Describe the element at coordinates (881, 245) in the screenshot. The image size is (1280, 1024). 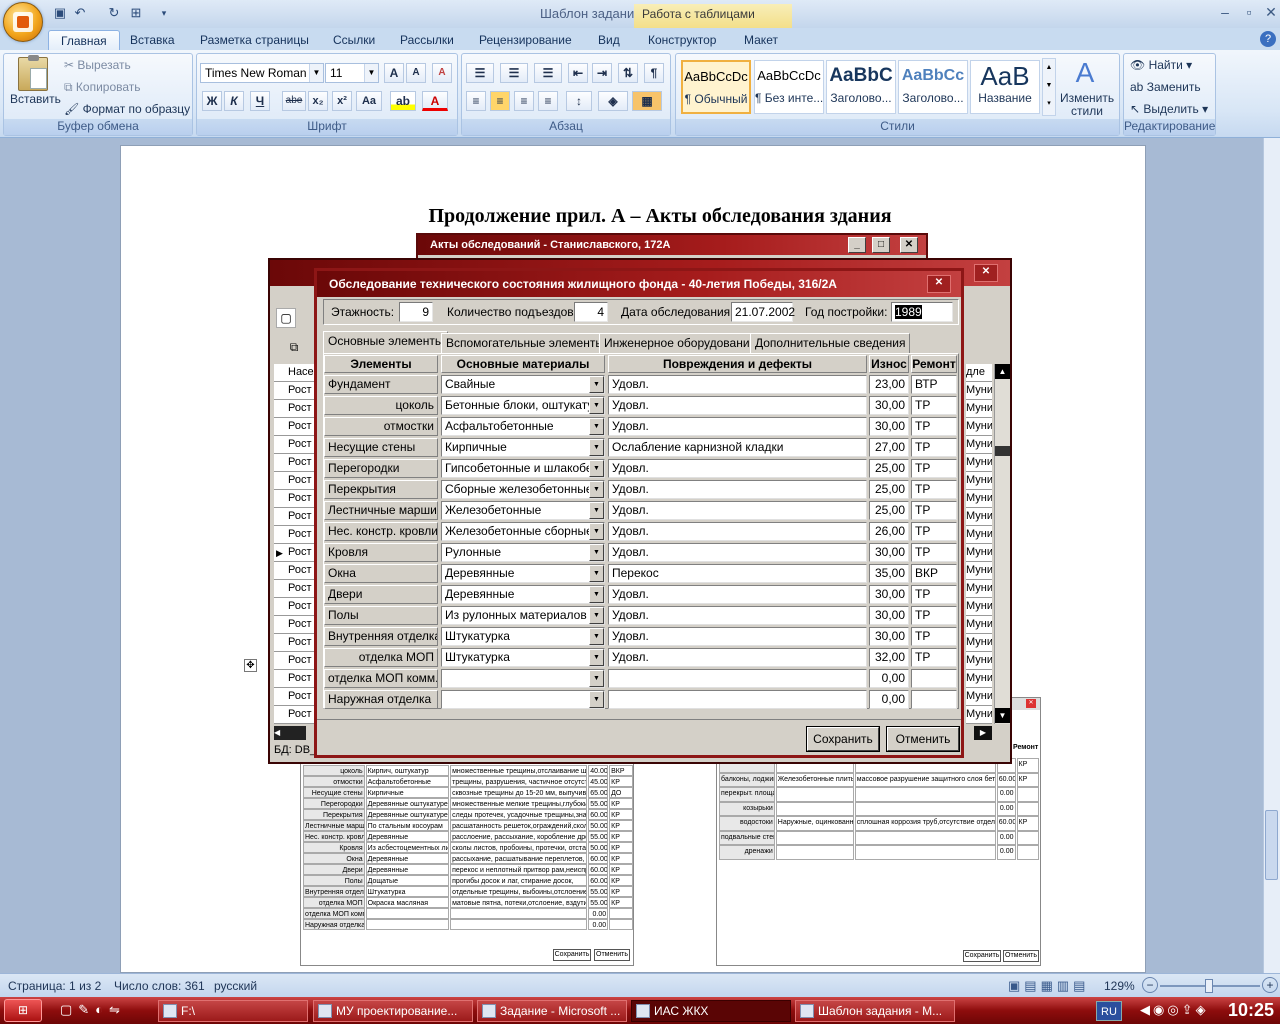
I see `acts-maximize-button: □` at that location.